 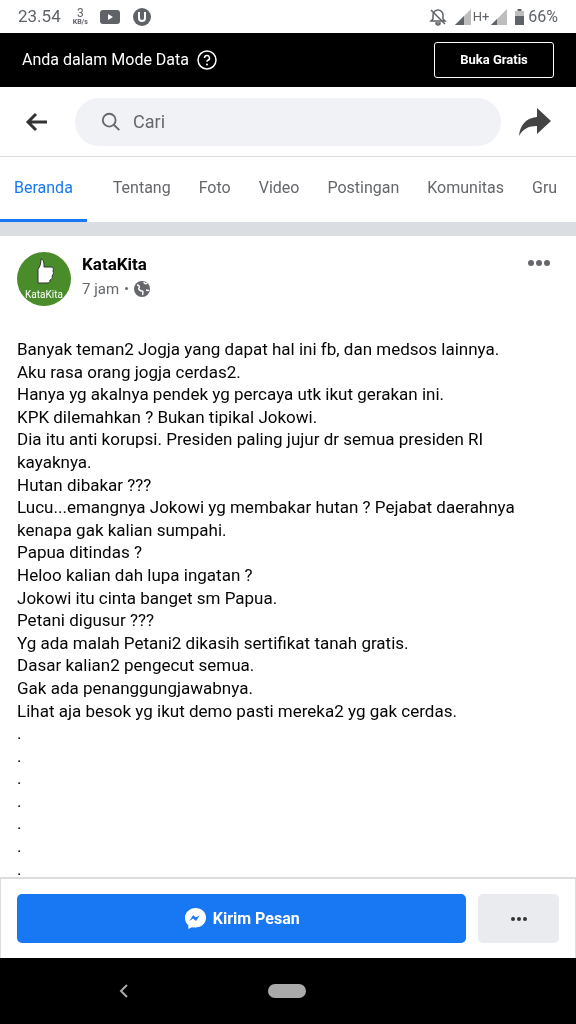 I want to click on post-text-line: KPK dilemahkan ? Bukan tipikal Jokowi., so click(x=168, y=417).